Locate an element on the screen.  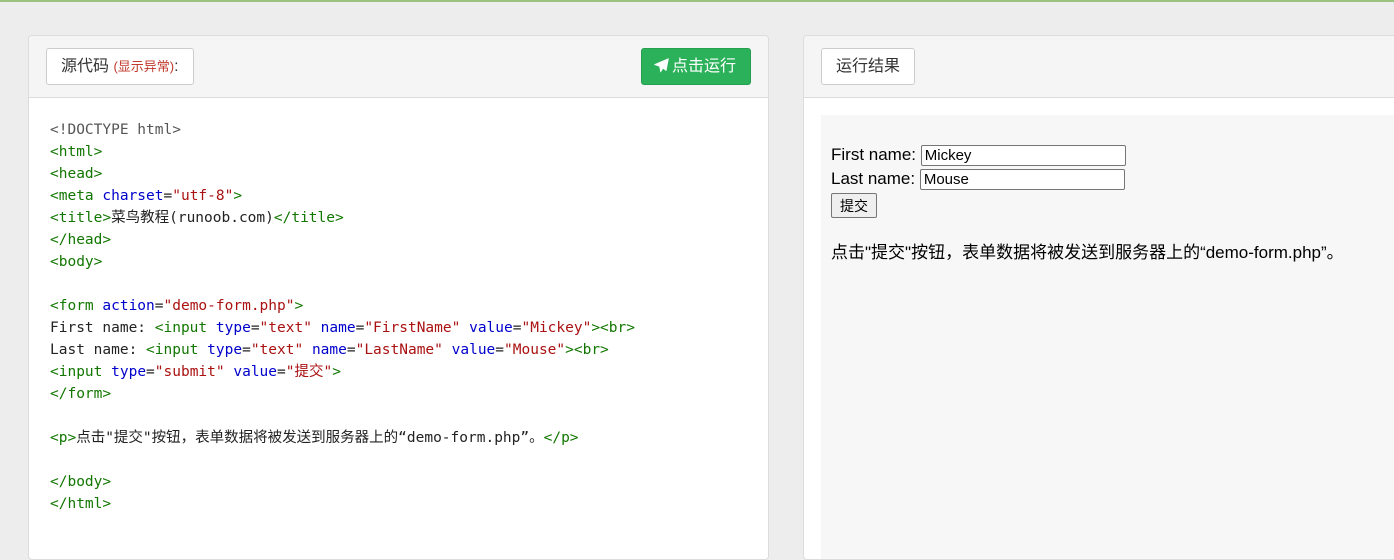
last-name-row: Last name: is located at coordinates (1112, 179).